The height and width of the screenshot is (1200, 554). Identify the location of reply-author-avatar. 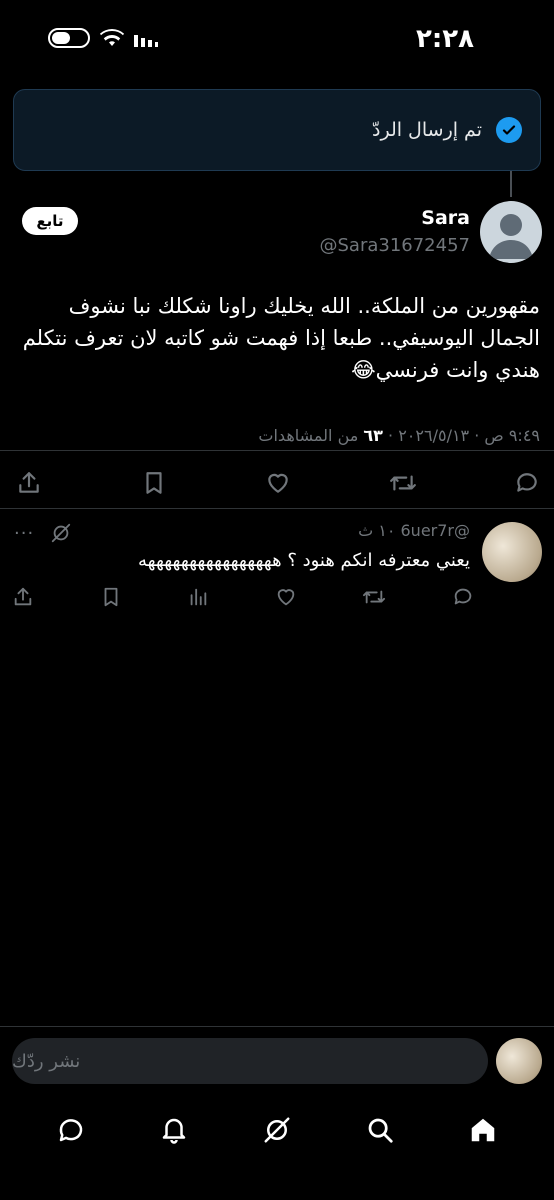
(512, 552).